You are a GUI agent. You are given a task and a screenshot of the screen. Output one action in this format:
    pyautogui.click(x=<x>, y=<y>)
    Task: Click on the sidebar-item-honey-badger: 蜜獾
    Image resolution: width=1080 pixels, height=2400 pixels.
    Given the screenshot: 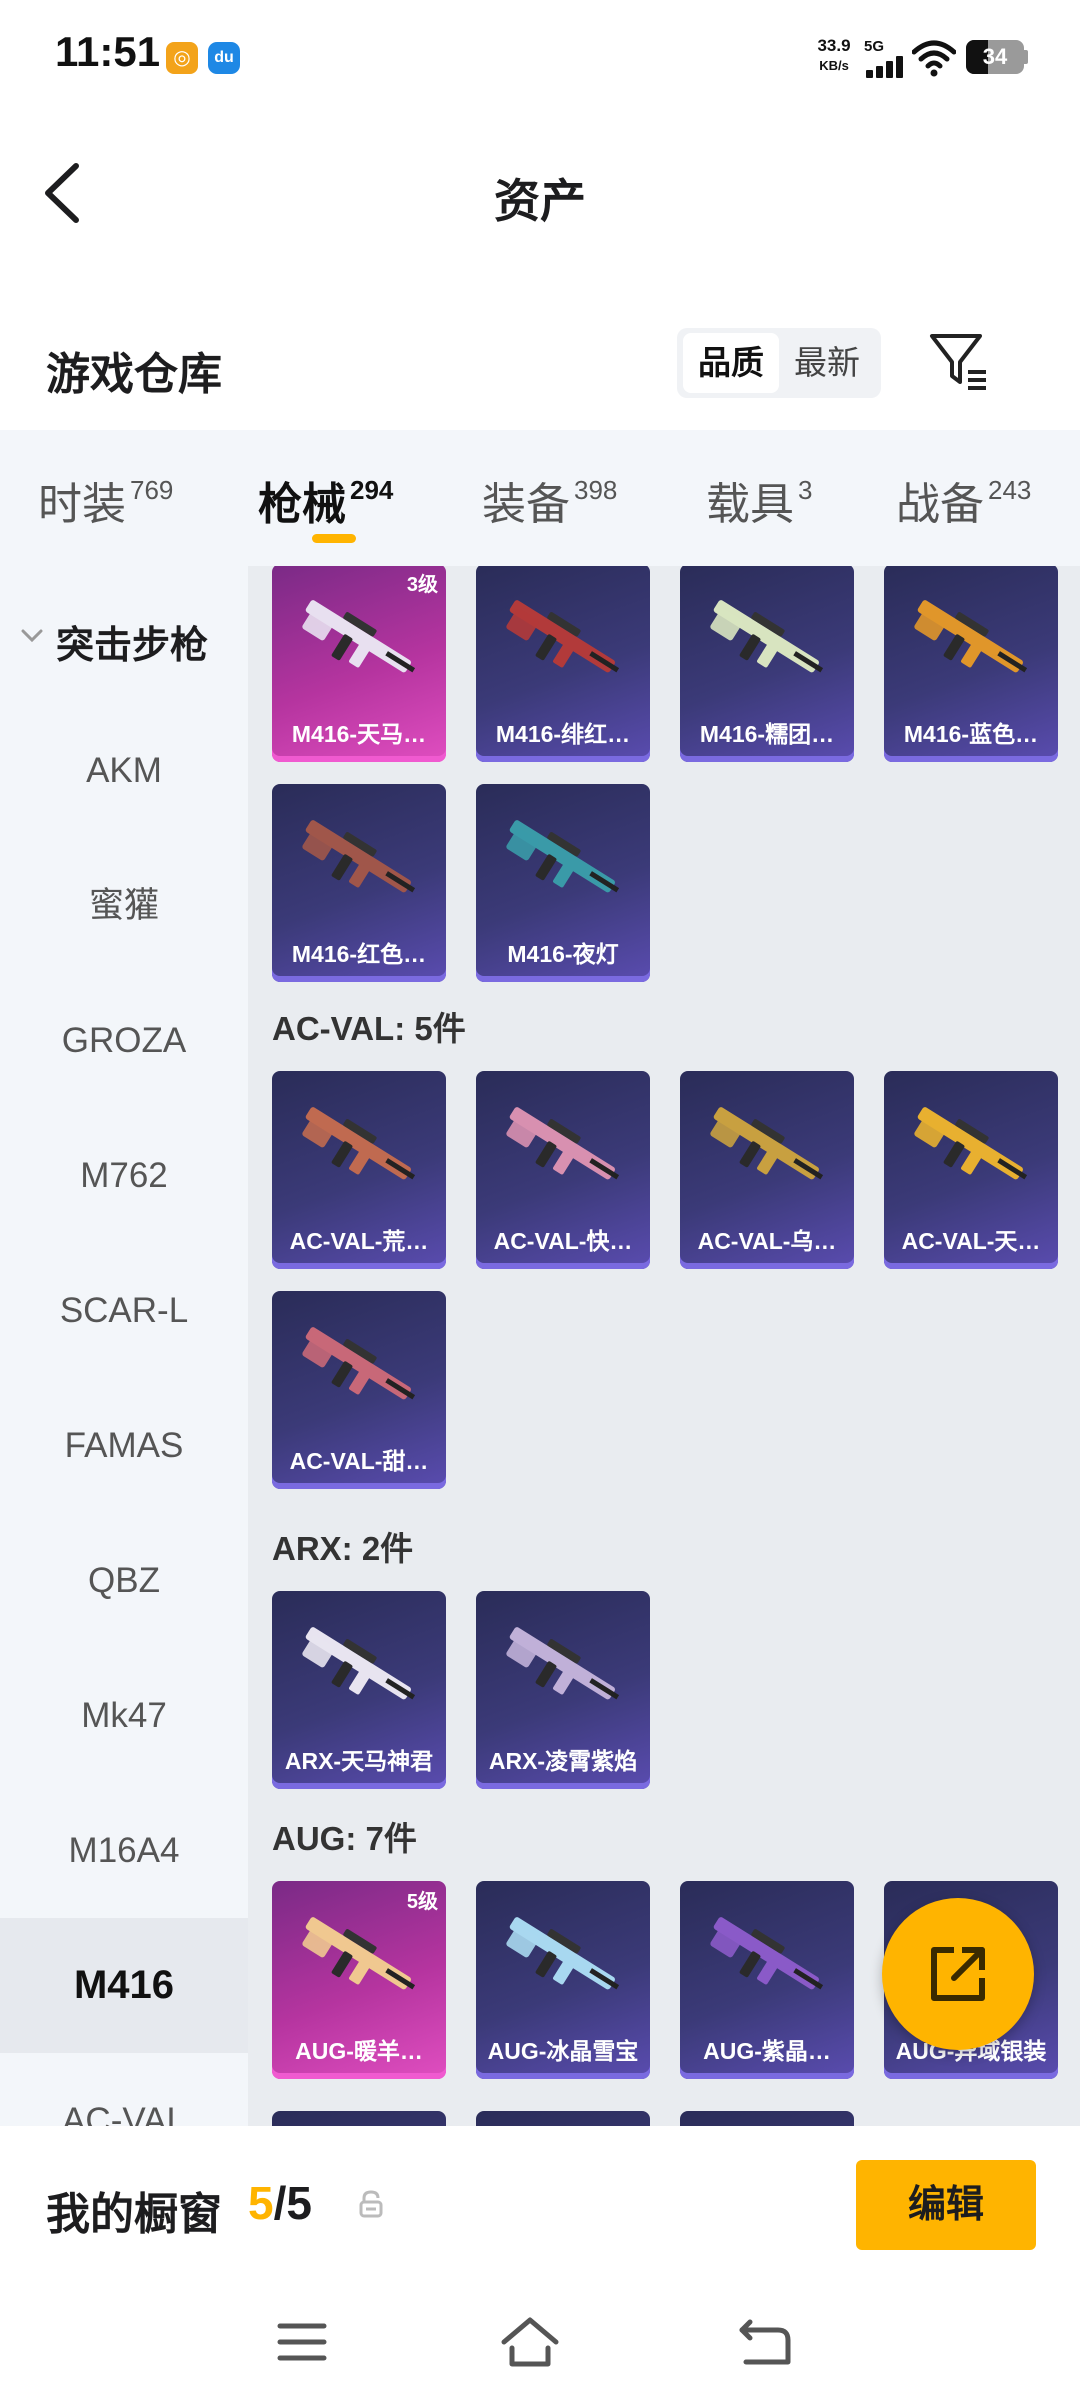 What is the action you would take?
    pyautogui.click(x=124, y=905)
    